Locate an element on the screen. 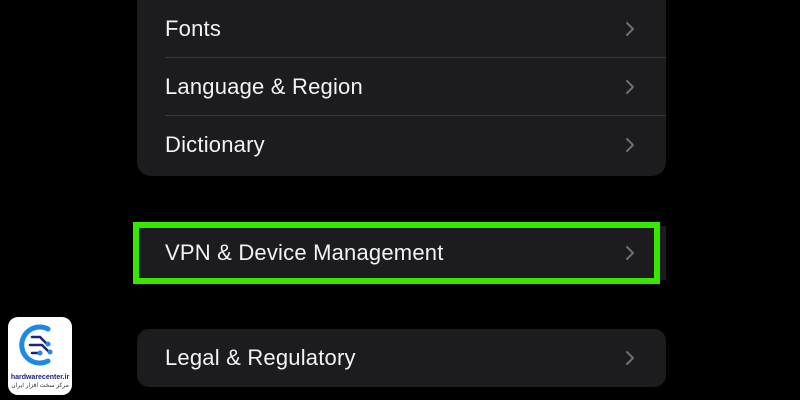  settings-row-legal-regulatory: Legal & Regulatory is located at coordinates (401, 358).